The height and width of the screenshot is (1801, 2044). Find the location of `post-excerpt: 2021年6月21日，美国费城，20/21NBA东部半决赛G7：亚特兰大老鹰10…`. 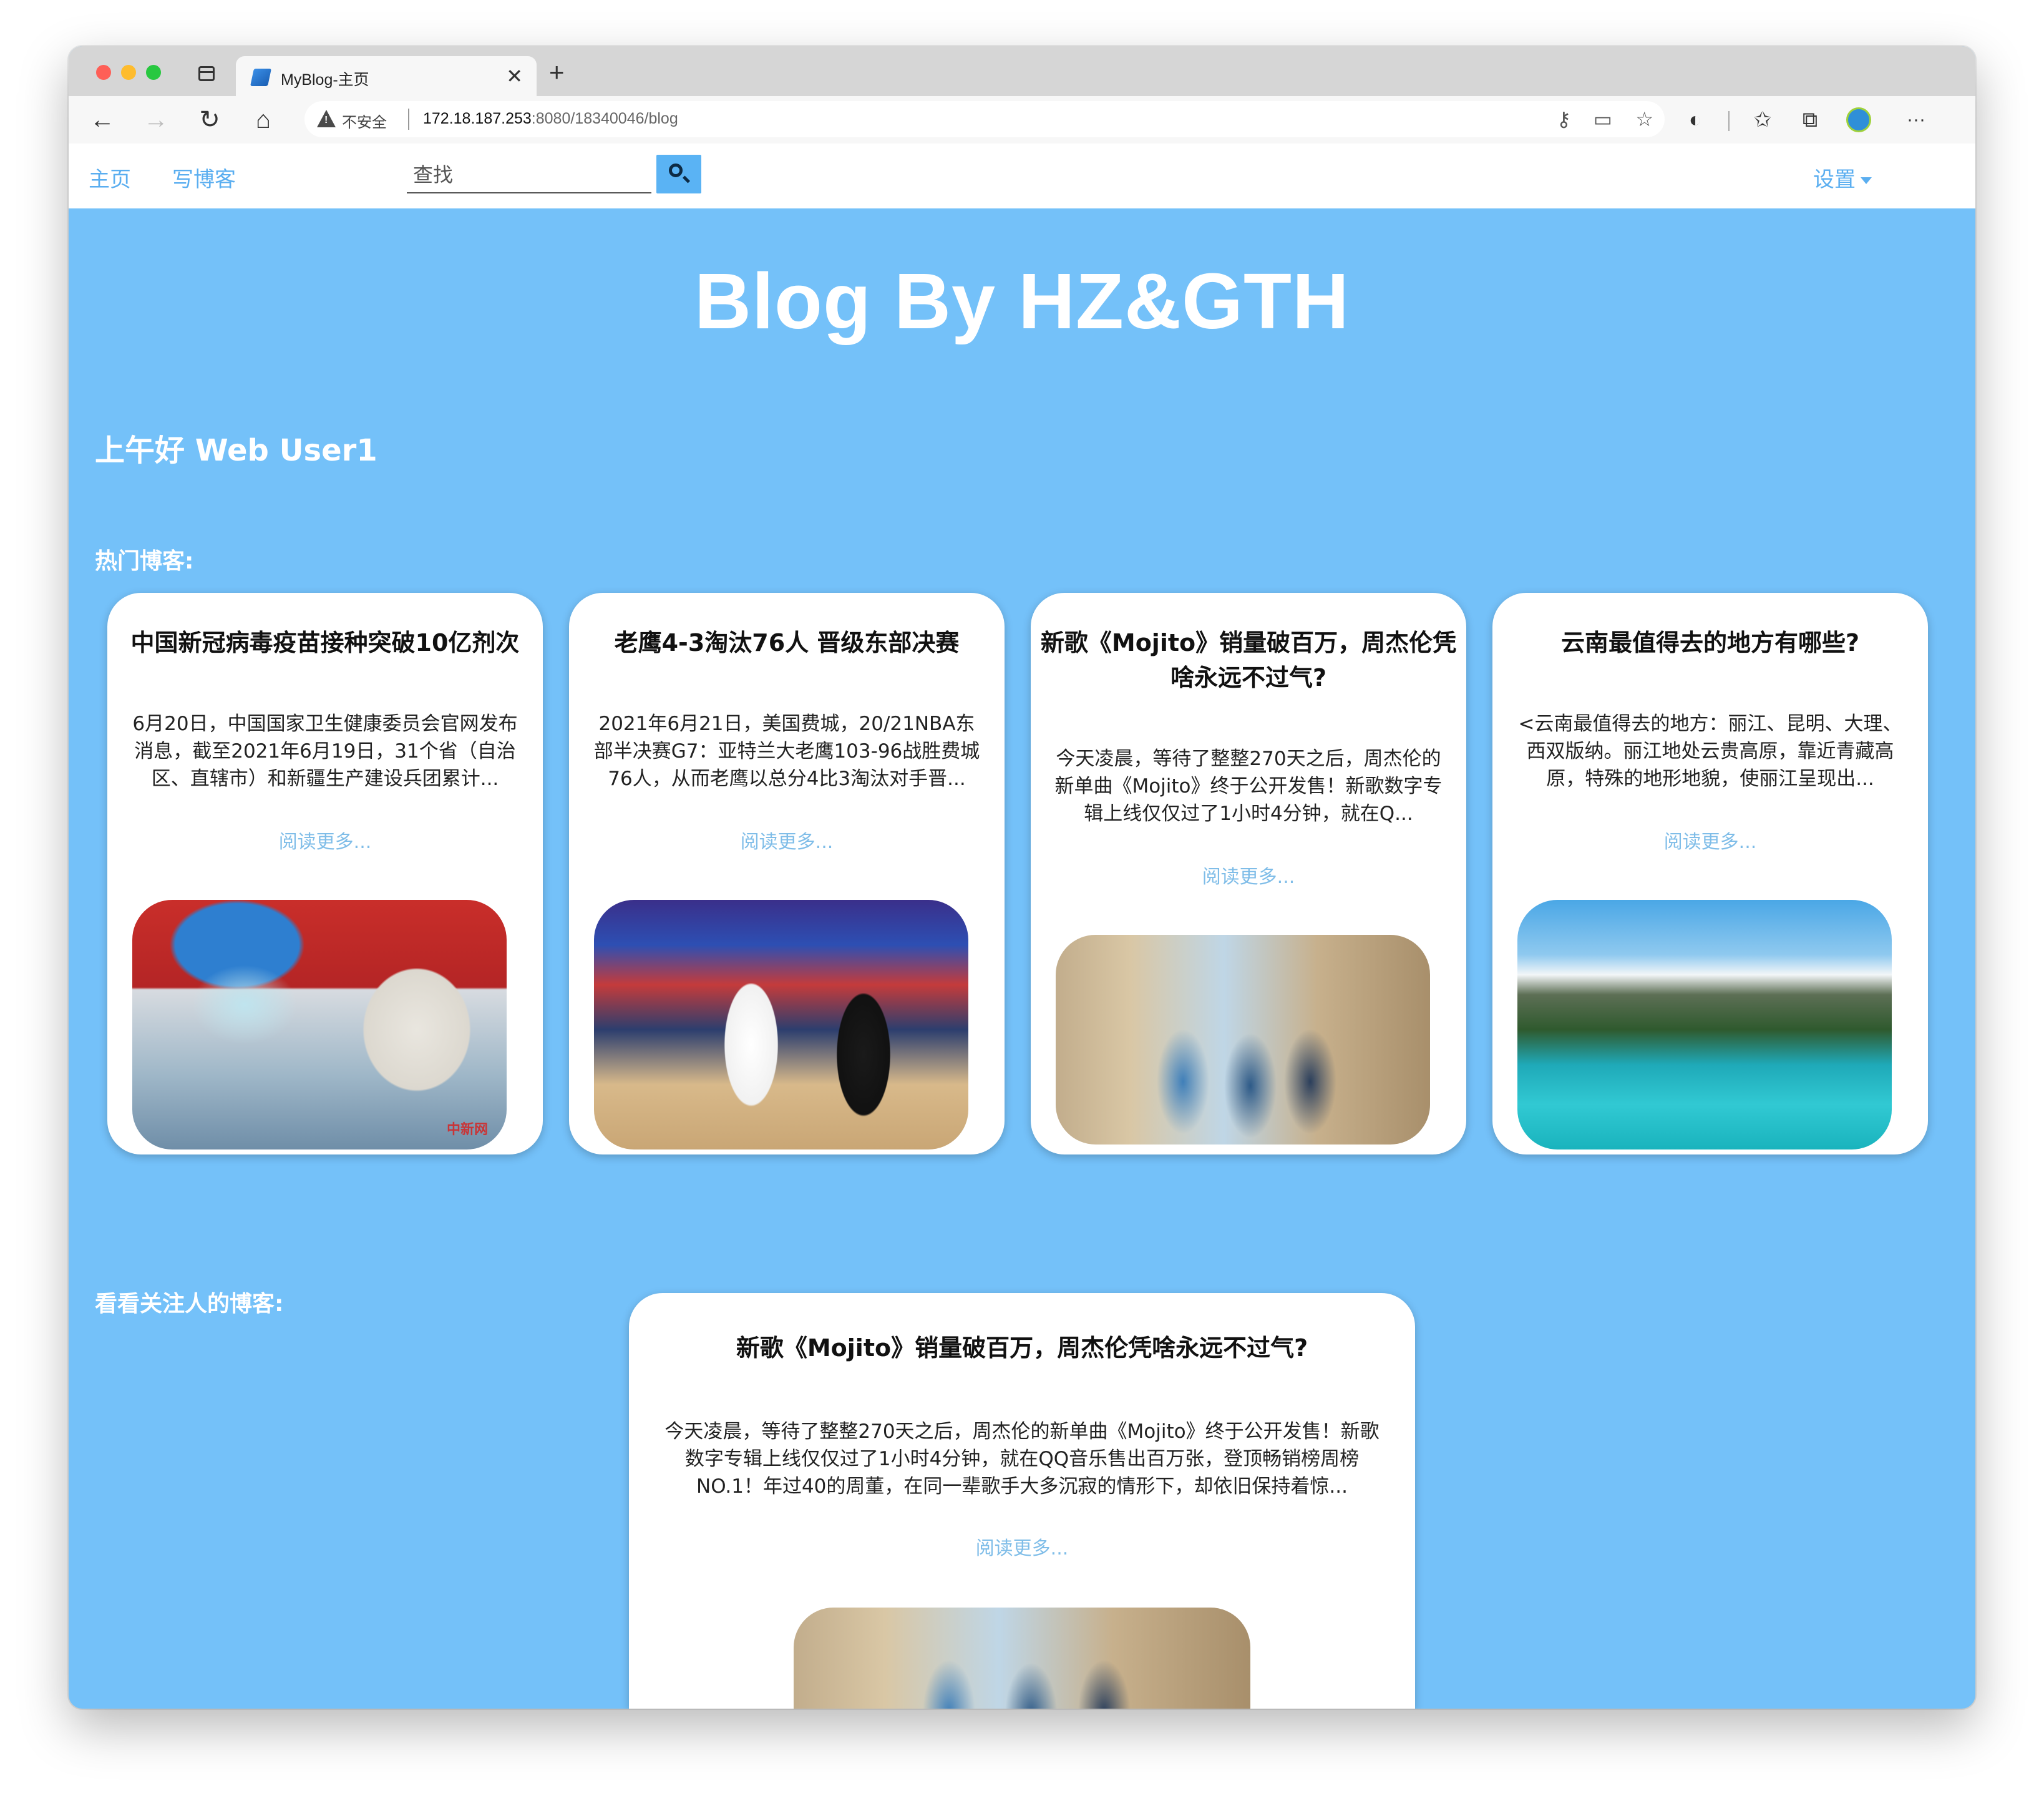

post-excerpt: 2021年6月21日，美国费城，20/21NBA东部半决赛G7：亚特兰大老鹰10… is located at coordinates (786, 751).